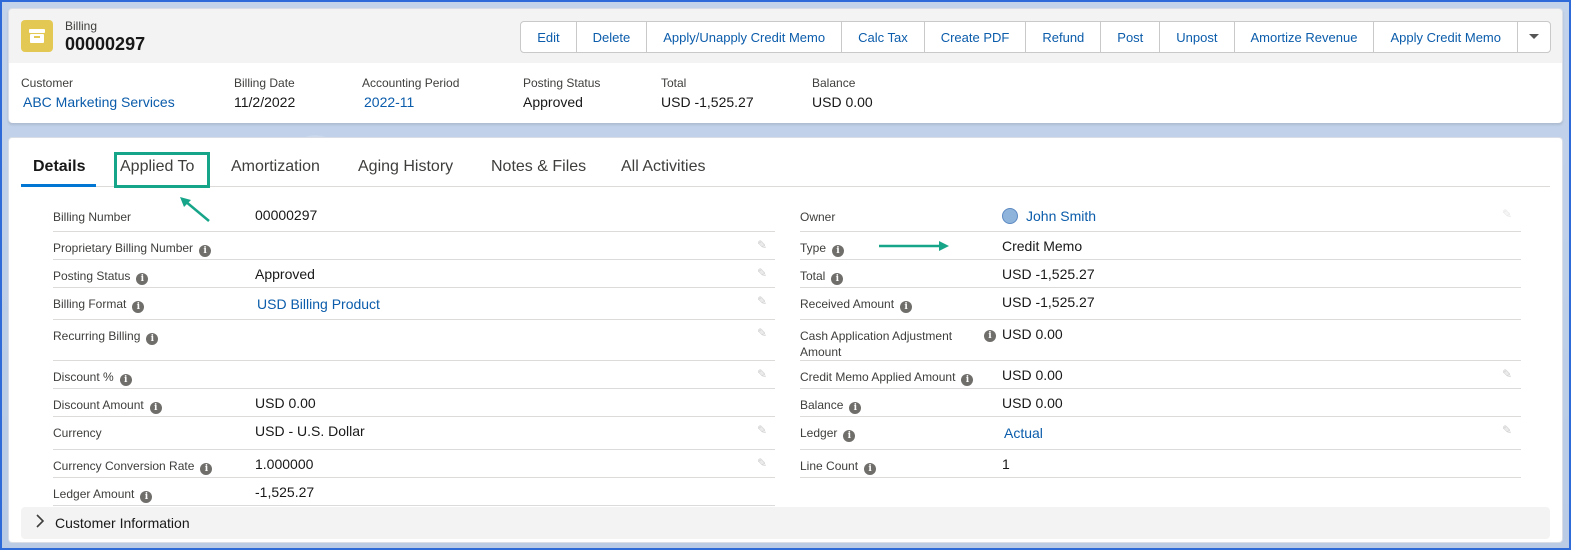  I want to click on field-label: Ledger, so click(819, 433).